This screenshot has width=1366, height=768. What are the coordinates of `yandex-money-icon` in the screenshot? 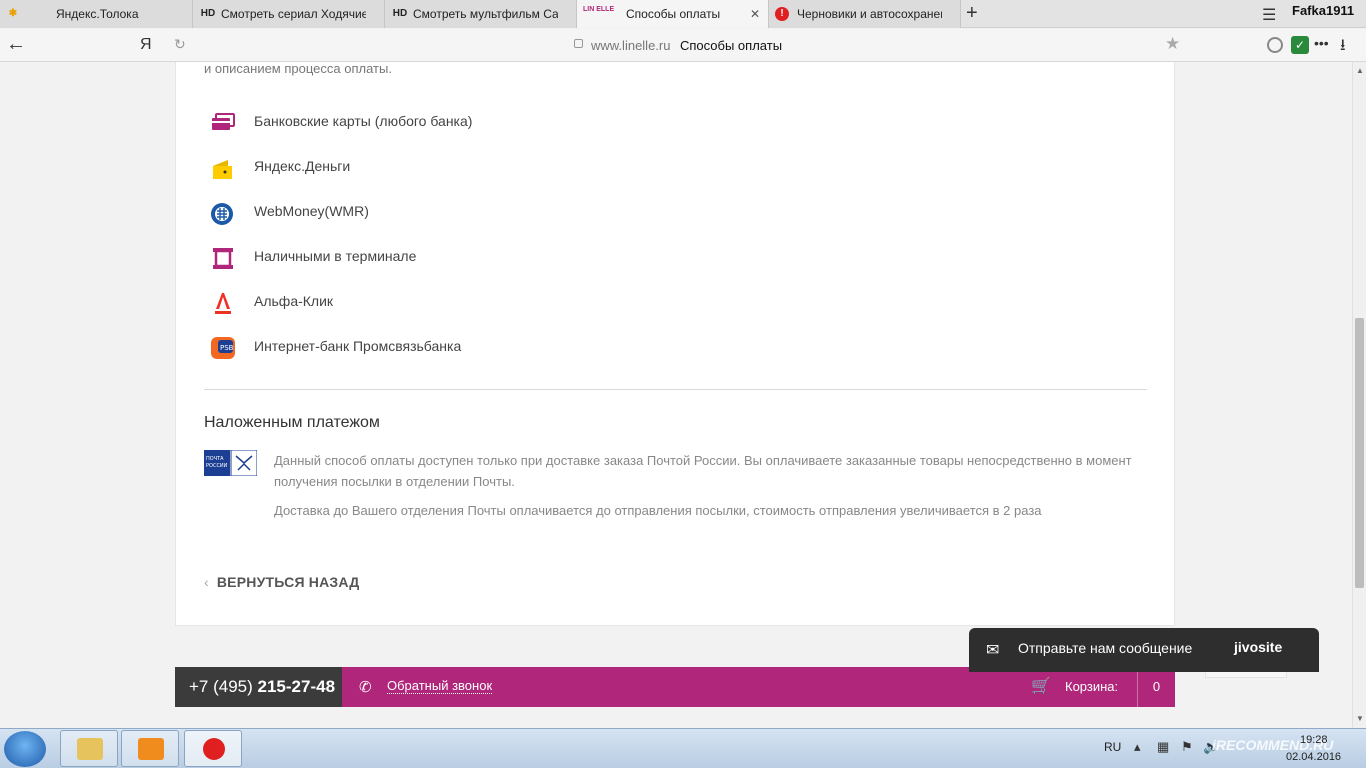 It's located at (222, 169).